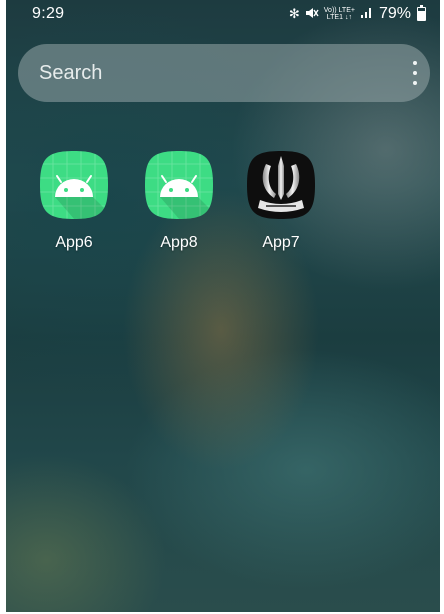 This screenshot has width=444, height=614. I want to click on battery-level, so click(421, 15).